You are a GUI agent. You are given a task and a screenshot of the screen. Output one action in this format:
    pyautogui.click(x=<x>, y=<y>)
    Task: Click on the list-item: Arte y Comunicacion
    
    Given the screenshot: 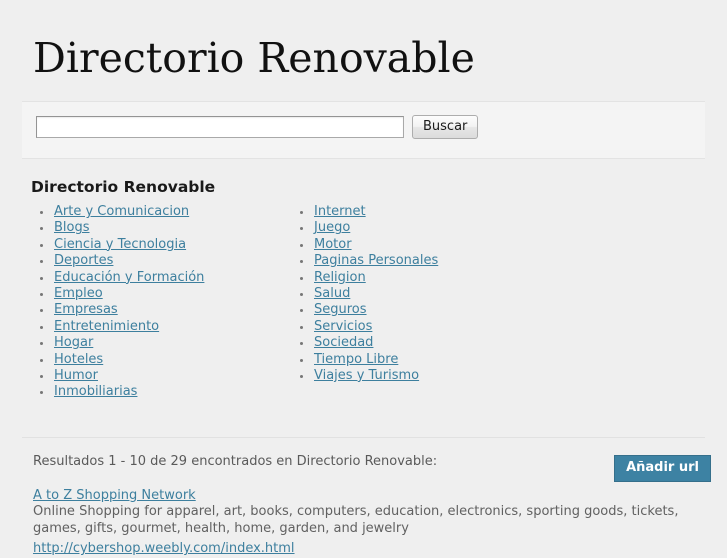 What is the action you would take?
    pyautogui.click(x=161, y=212)
    